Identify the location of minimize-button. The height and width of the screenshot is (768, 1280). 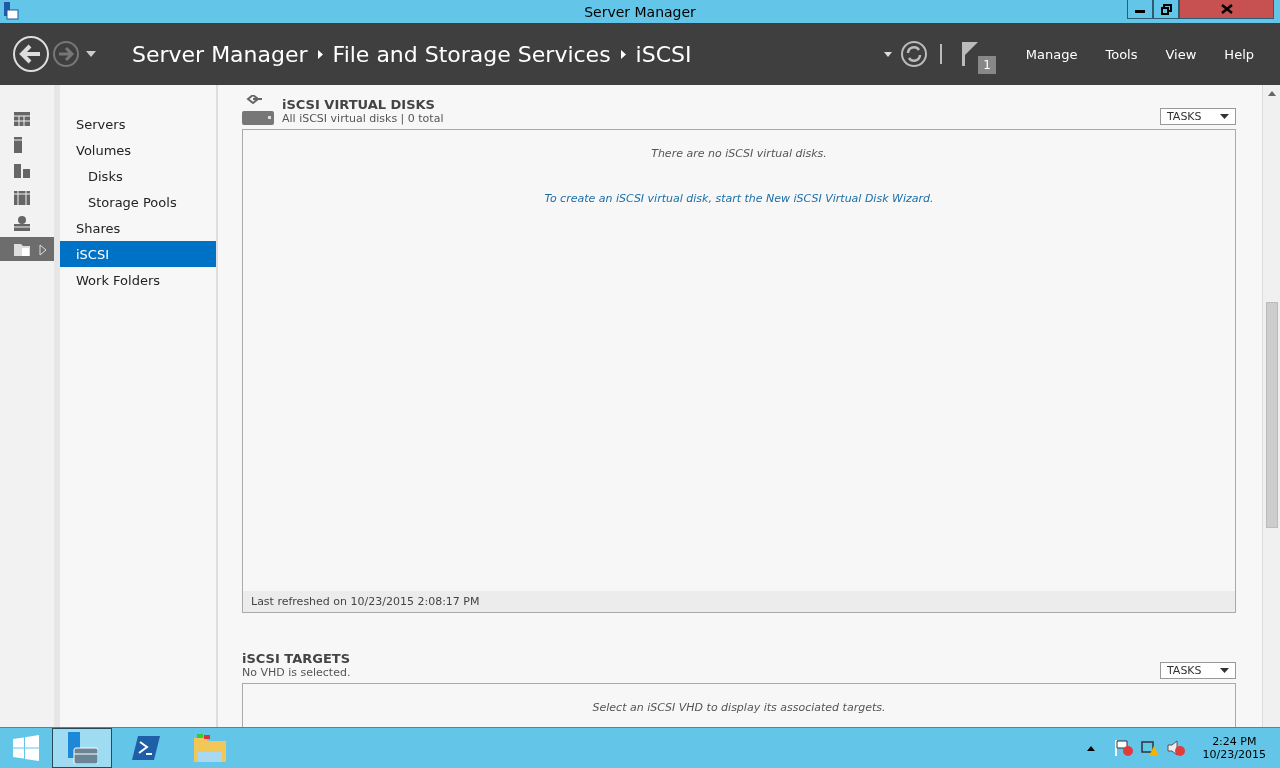
(1140, 9).